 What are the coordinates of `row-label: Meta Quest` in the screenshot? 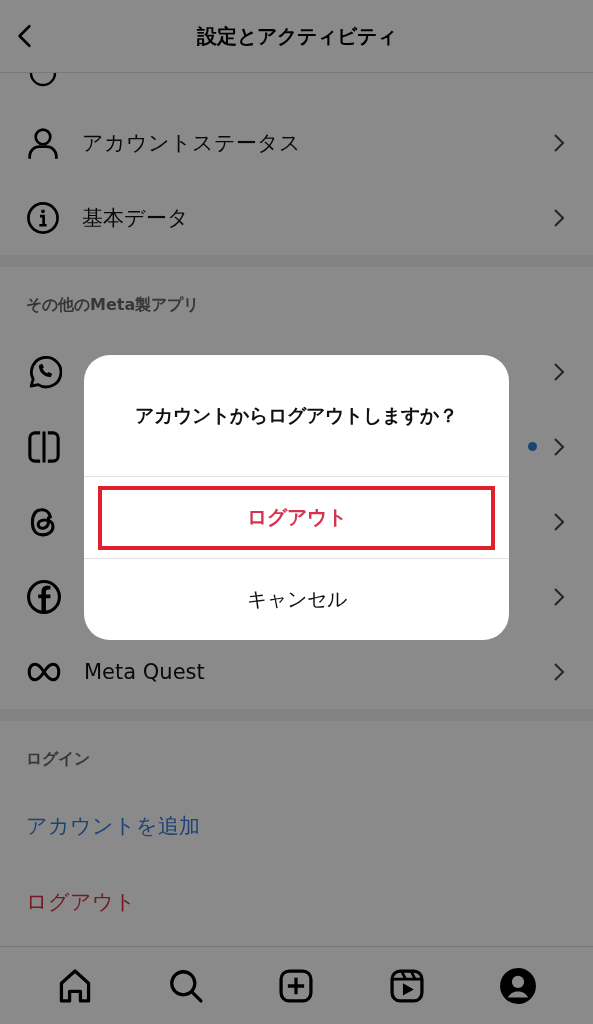 It's located at (145, 671).